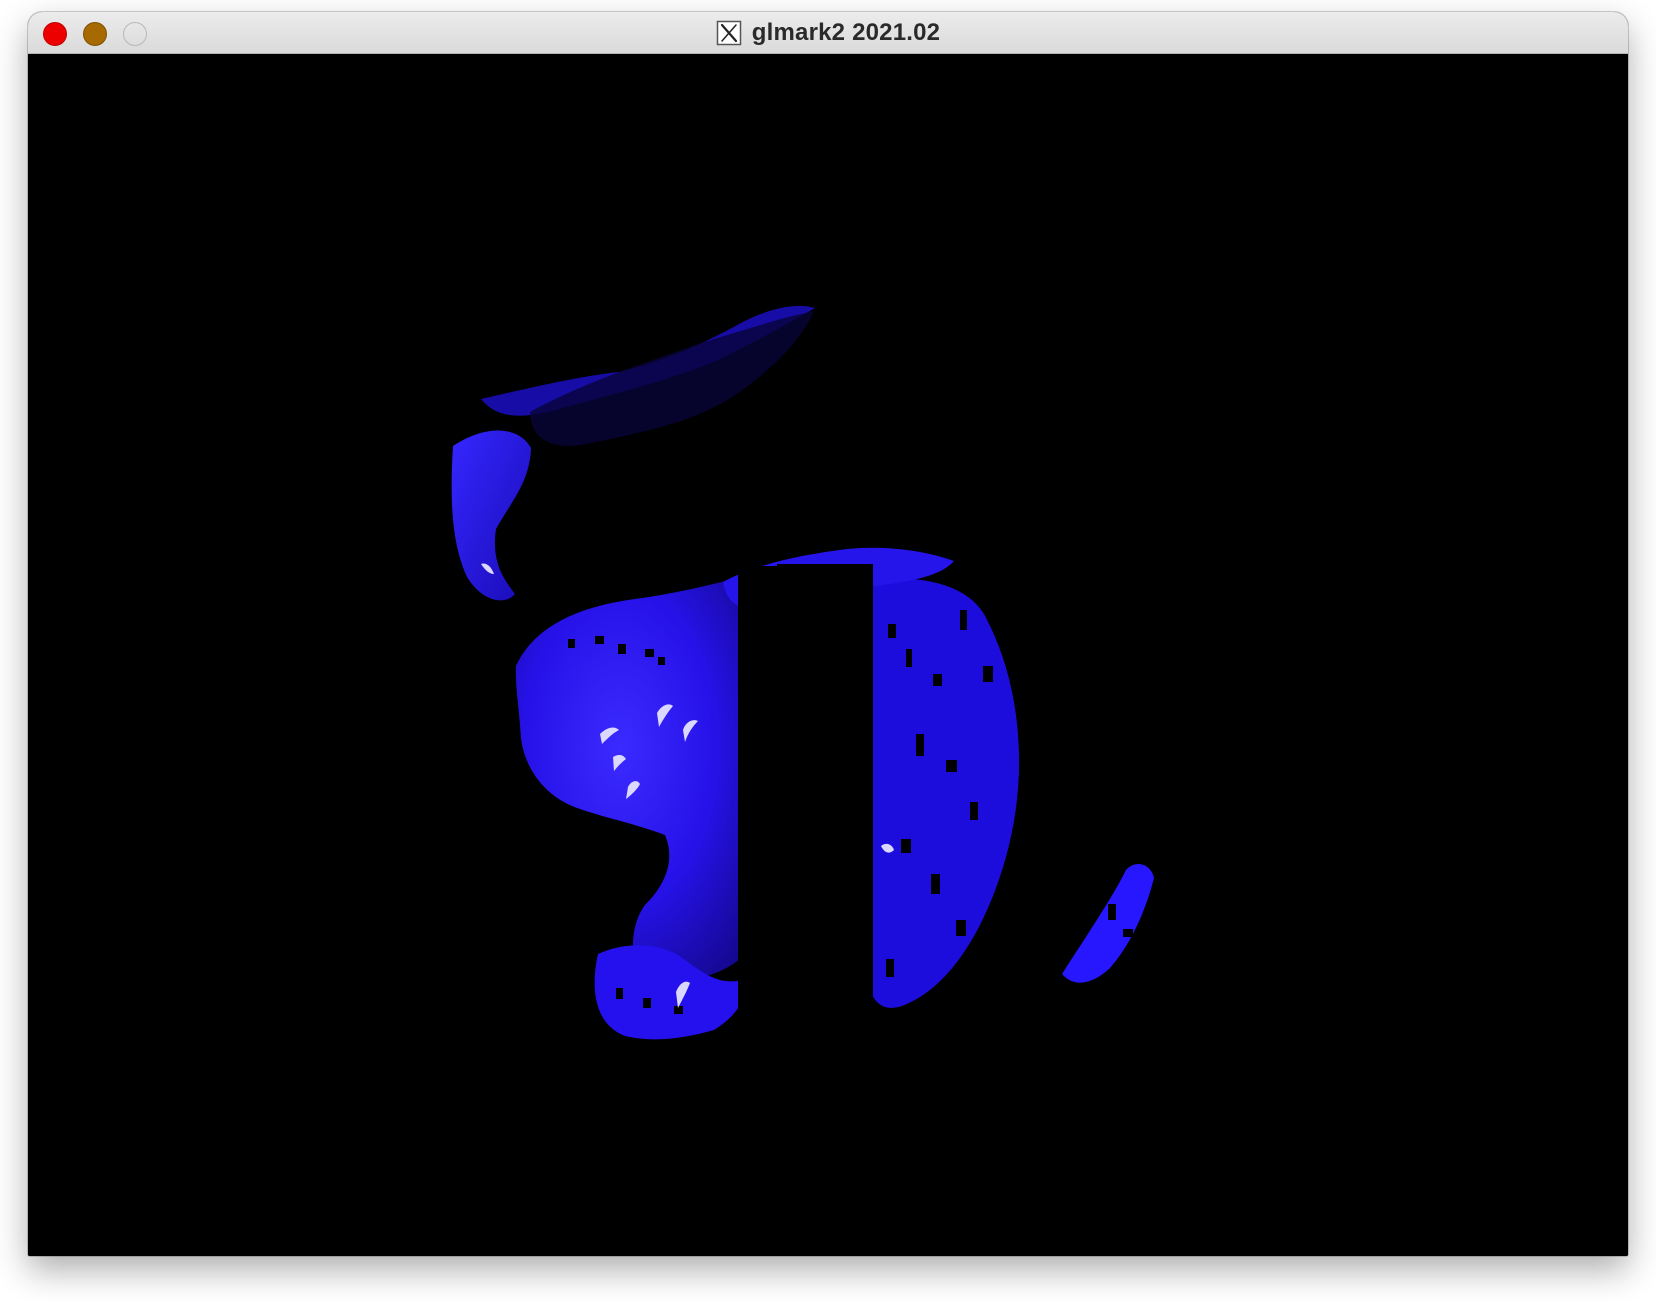 The height and width of the screenshot is (1300, 1656). I want to click on occlusion-band-center, so click(825, 834).